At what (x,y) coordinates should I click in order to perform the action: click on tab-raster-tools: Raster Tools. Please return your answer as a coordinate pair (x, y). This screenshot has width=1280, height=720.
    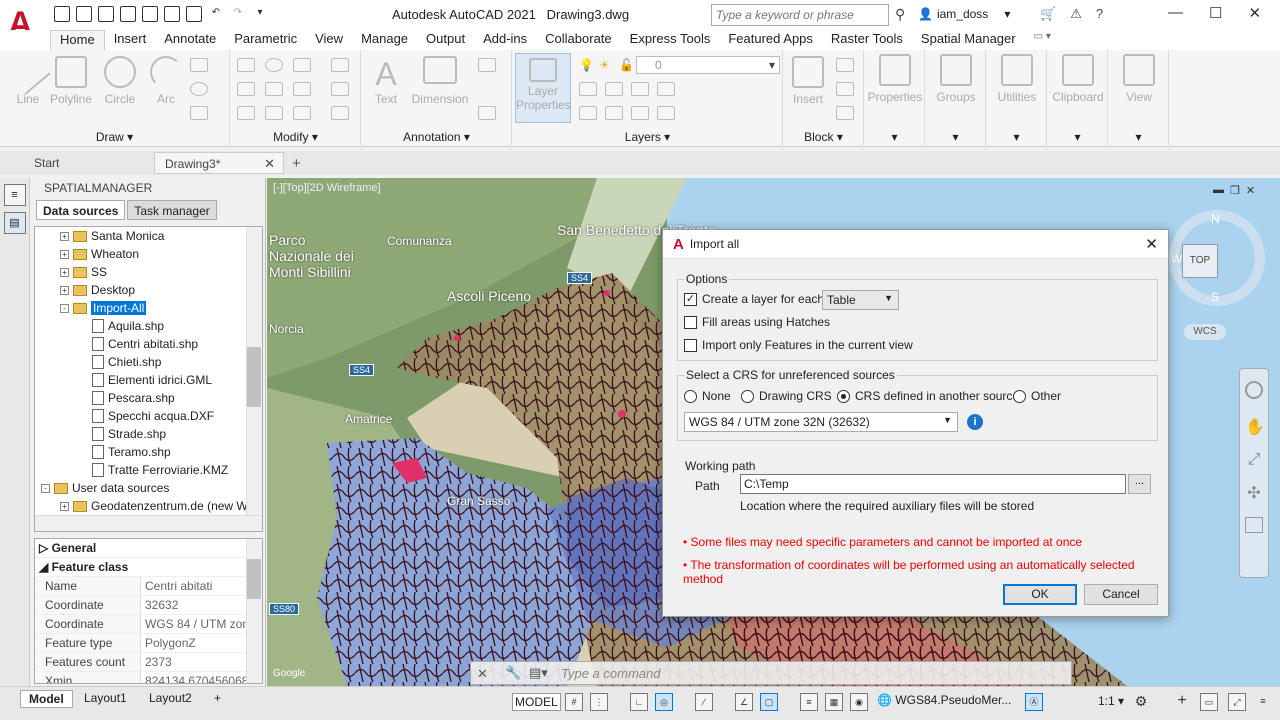
    Looking at the image, I should click on (867, 40).